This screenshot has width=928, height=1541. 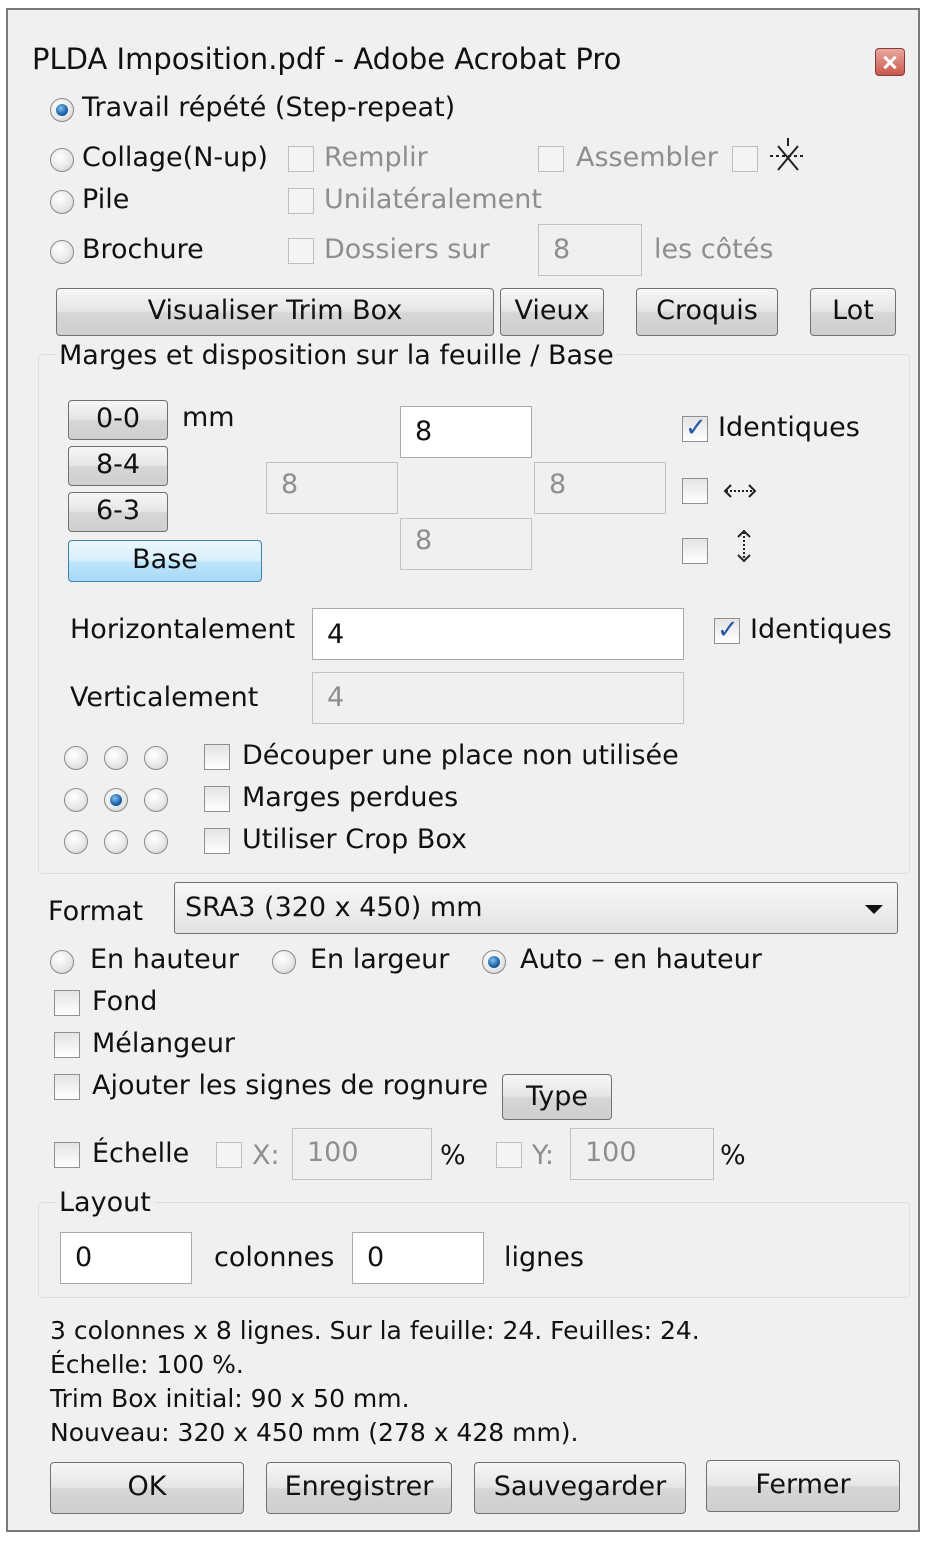 What do you see at coordinates (359, 1488) in the screenshot?
I see `enregistrer-button: Enregistrer` at bounding box center [359, 1488].